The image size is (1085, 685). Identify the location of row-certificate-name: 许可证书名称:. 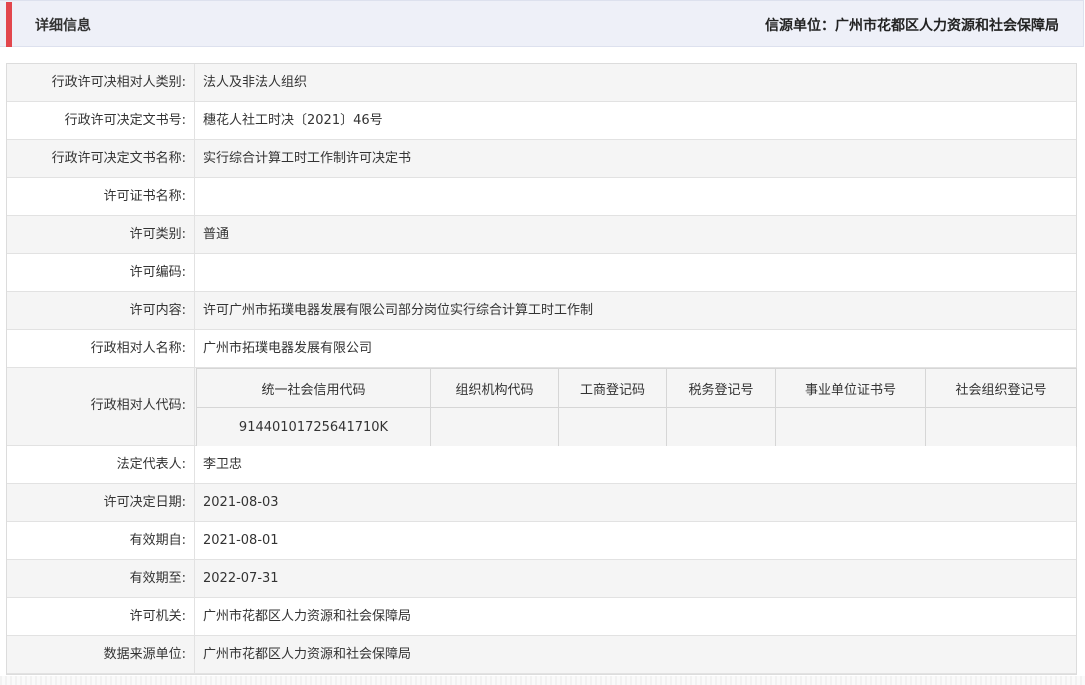
(541, 197).